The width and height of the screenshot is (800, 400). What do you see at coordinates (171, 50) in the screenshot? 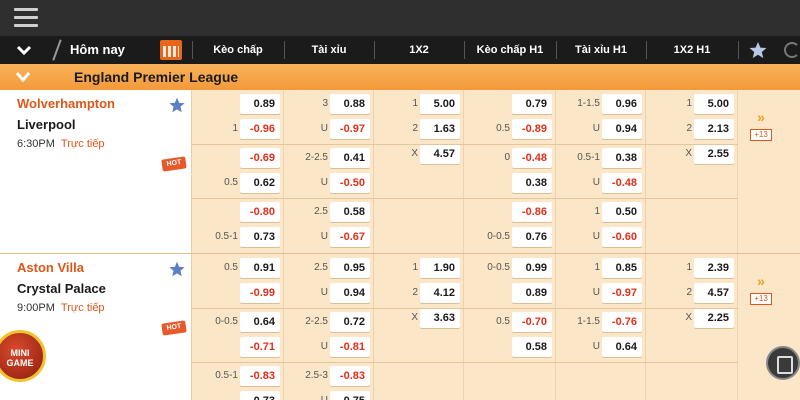
I see `calendar-icon` at bounding box center [171, 50].